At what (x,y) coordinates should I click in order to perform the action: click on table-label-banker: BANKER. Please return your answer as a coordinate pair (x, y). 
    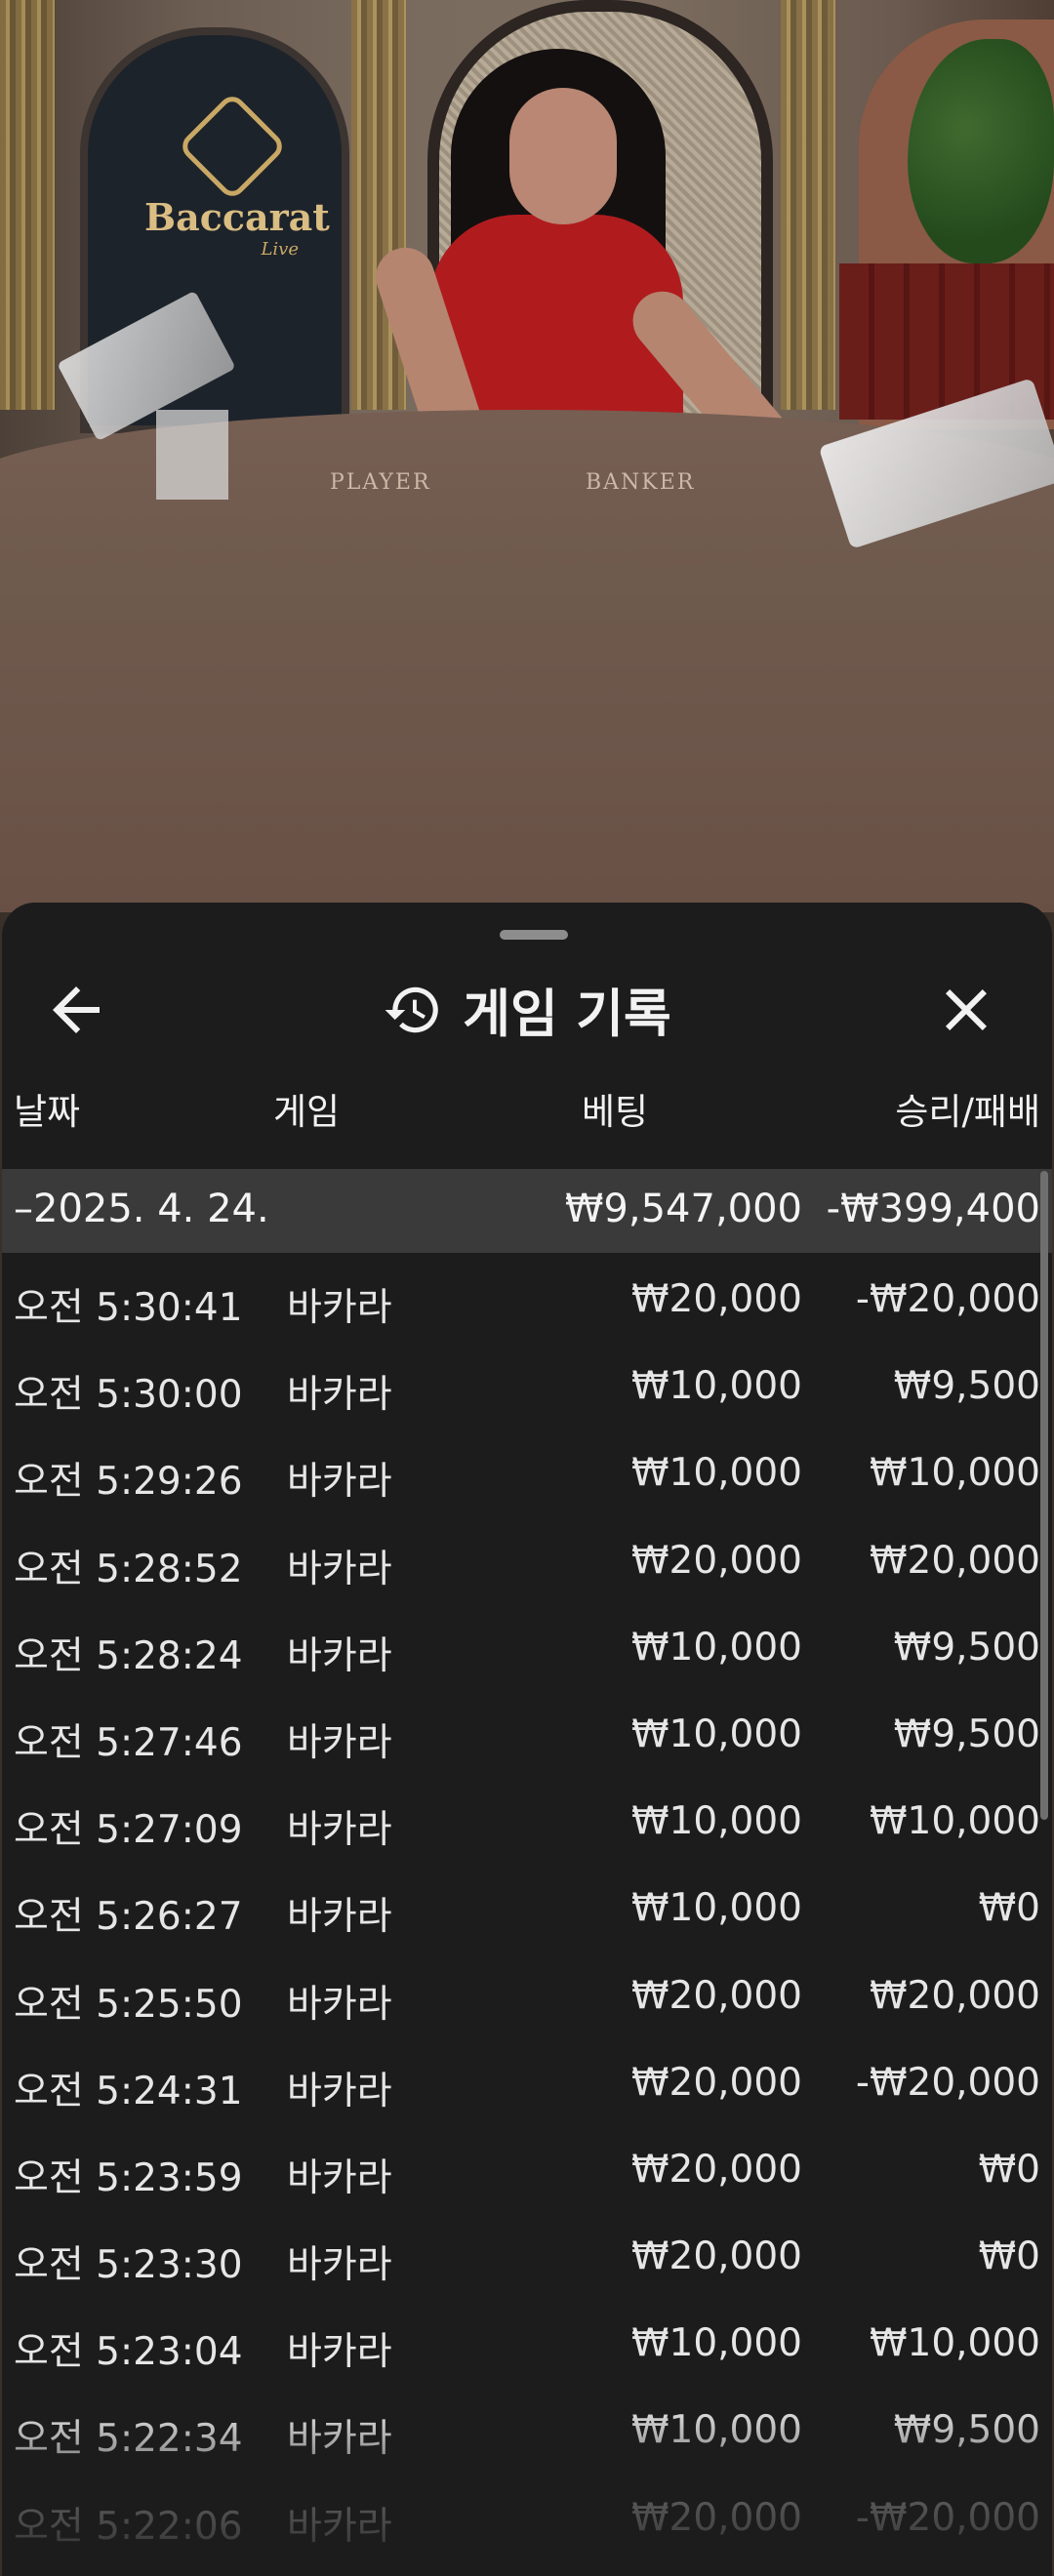
    Looking at the image, I should click on (641, 482).